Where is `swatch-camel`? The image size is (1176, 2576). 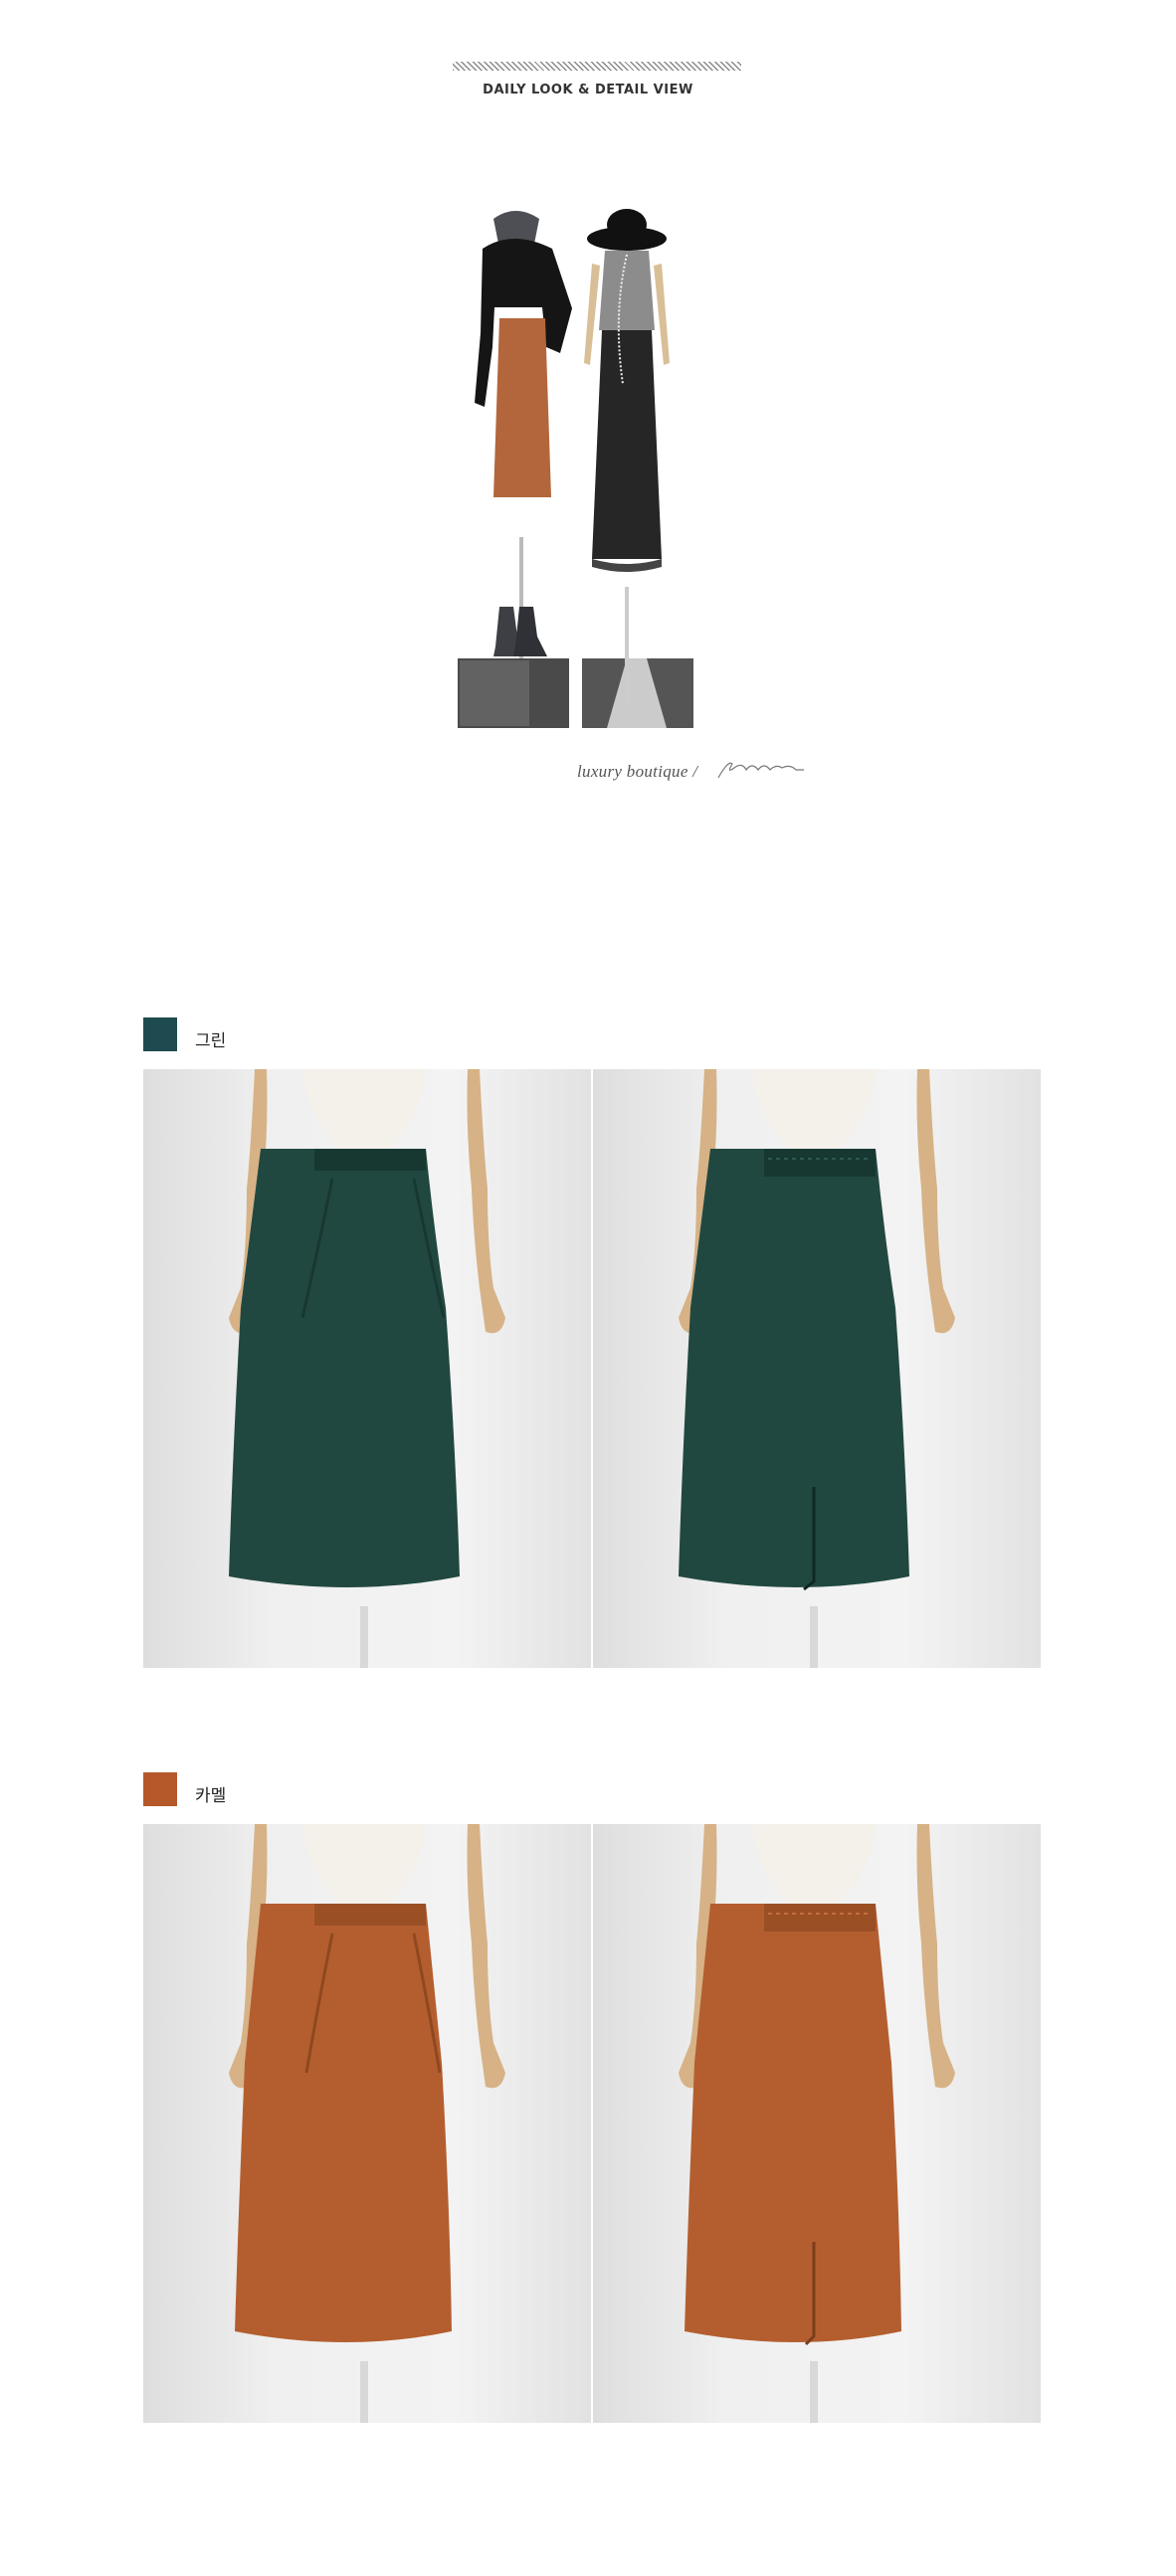
swatch-camel is located at coordinates (160, 1789).